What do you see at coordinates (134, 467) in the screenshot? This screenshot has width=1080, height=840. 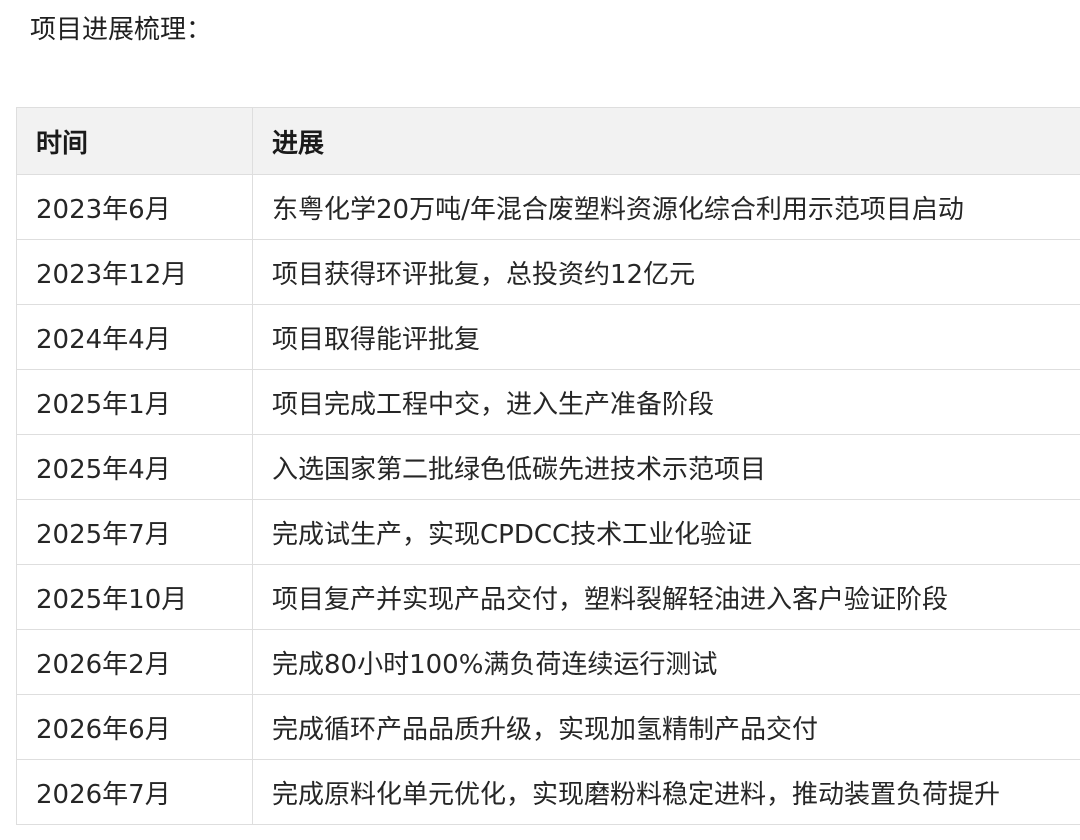 I see `time-cell: 2025年4月` at bounding box center [134, 467].